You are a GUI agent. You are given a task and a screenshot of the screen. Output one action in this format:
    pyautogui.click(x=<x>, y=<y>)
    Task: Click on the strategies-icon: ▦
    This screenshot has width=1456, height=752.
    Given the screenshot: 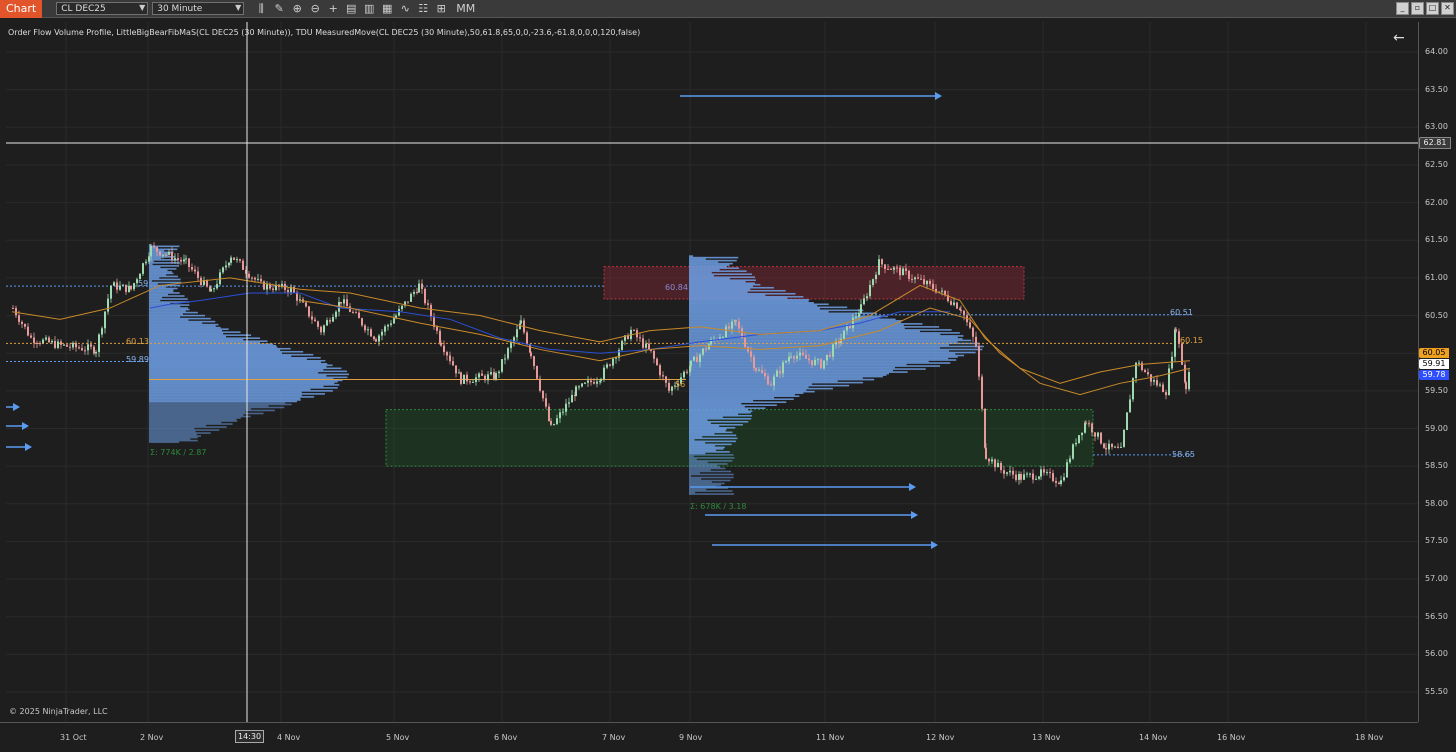 What is the action you would take?
    pyautogui.click(x=387, y=8)
    